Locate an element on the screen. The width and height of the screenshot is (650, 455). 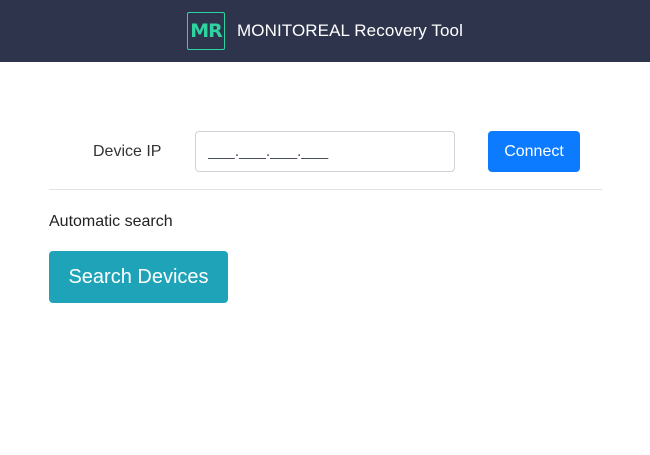
app-header: MR MONITOREAL Recovery Tool is located at coordinates (325, 31).